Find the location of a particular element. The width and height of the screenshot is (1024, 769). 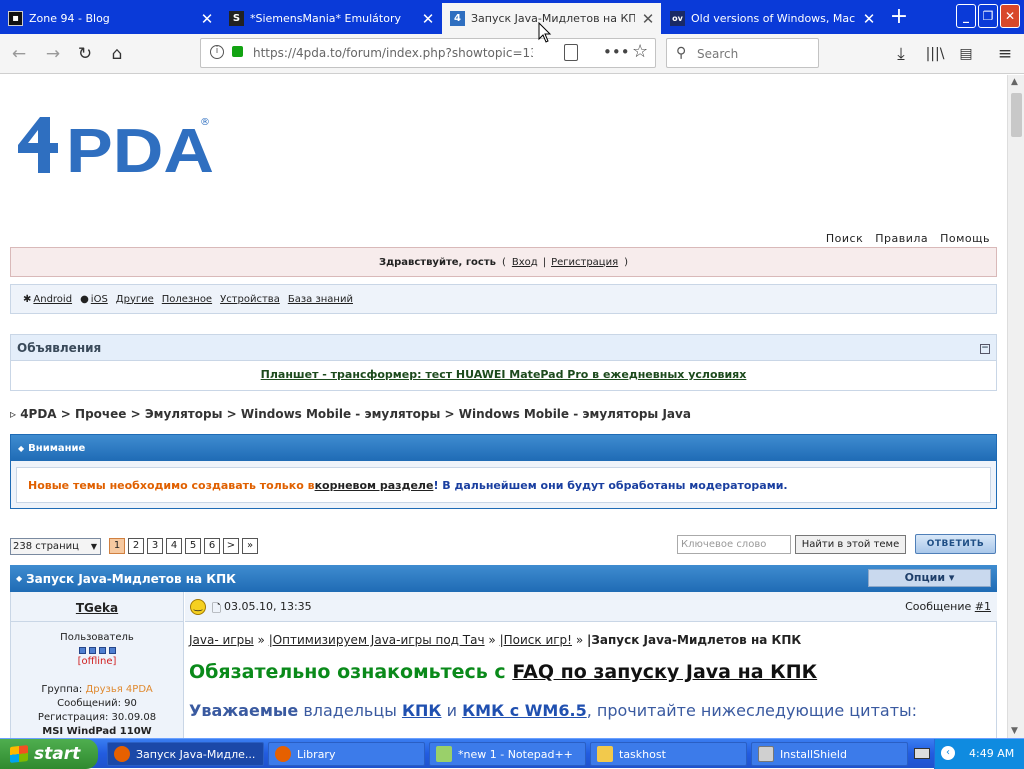

svg-text: PDA is located at coordinates (140, 146).